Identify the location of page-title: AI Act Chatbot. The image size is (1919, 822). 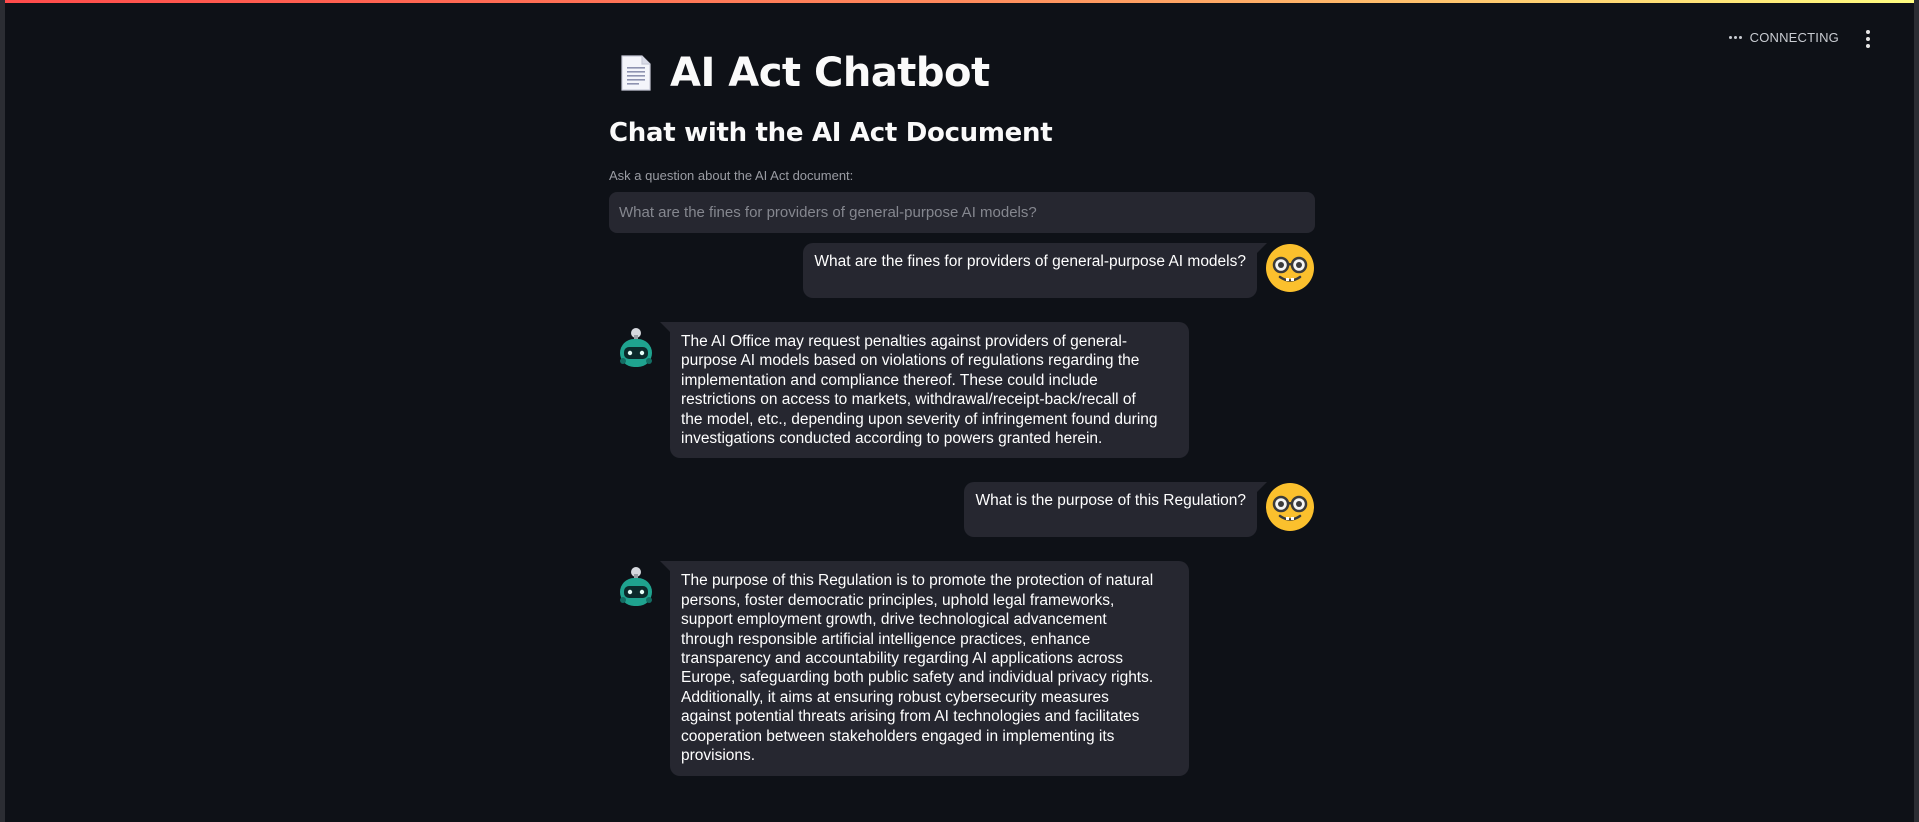
(830, 73).